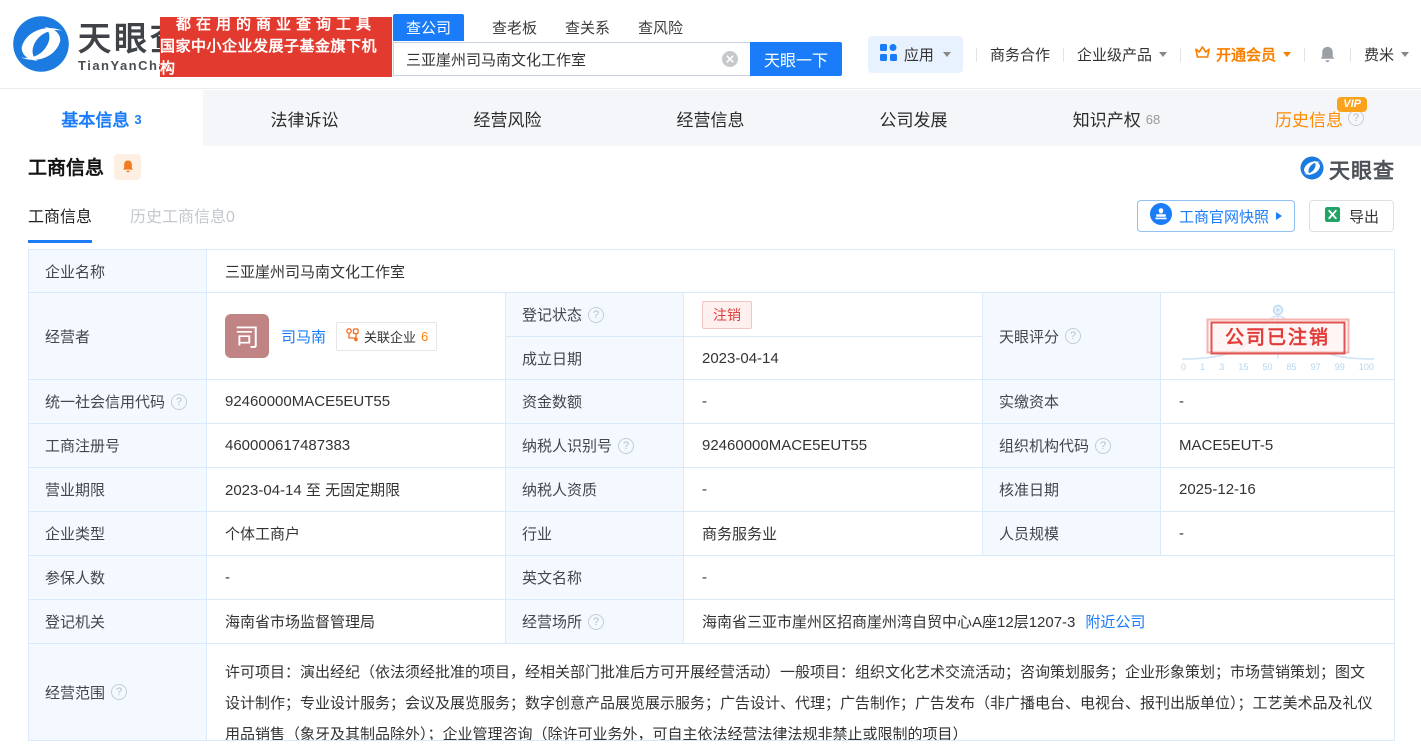 The image size is (1421, 752). What do you see at coordinates (730, 59) in the screenshot?
I see `clear-search-icon` at bounding box center [730, 59].